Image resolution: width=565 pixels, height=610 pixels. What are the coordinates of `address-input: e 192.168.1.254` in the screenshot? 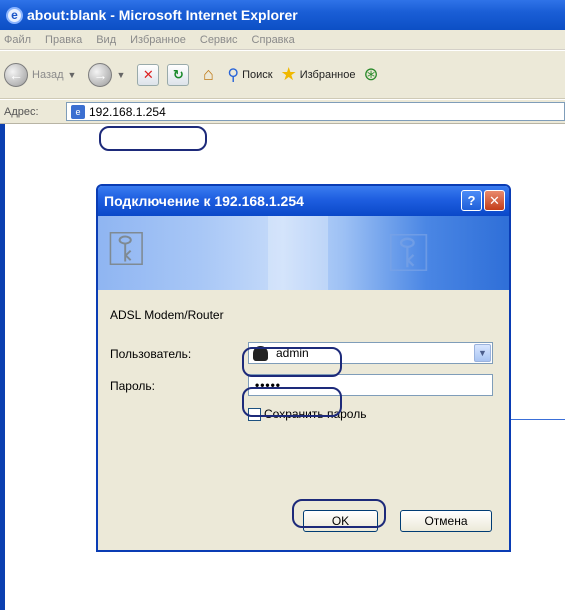 It's located at (315, 111).